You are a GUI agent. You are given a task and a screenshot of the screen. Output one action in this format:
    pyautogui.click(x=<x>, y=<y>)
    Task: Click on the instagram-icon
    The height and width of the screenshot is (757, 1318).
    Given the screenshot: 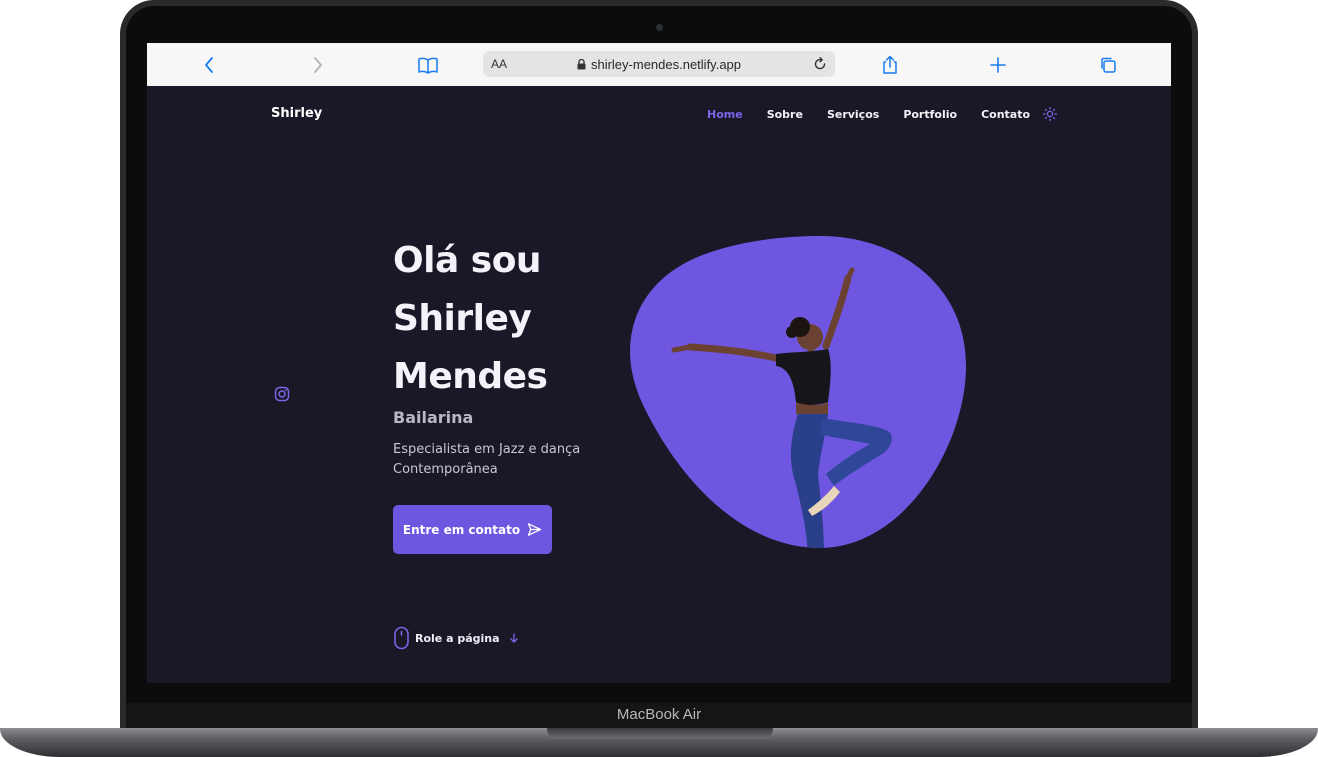 What is the action you would take?
    pyautogui.click(x=282, y=394)
    